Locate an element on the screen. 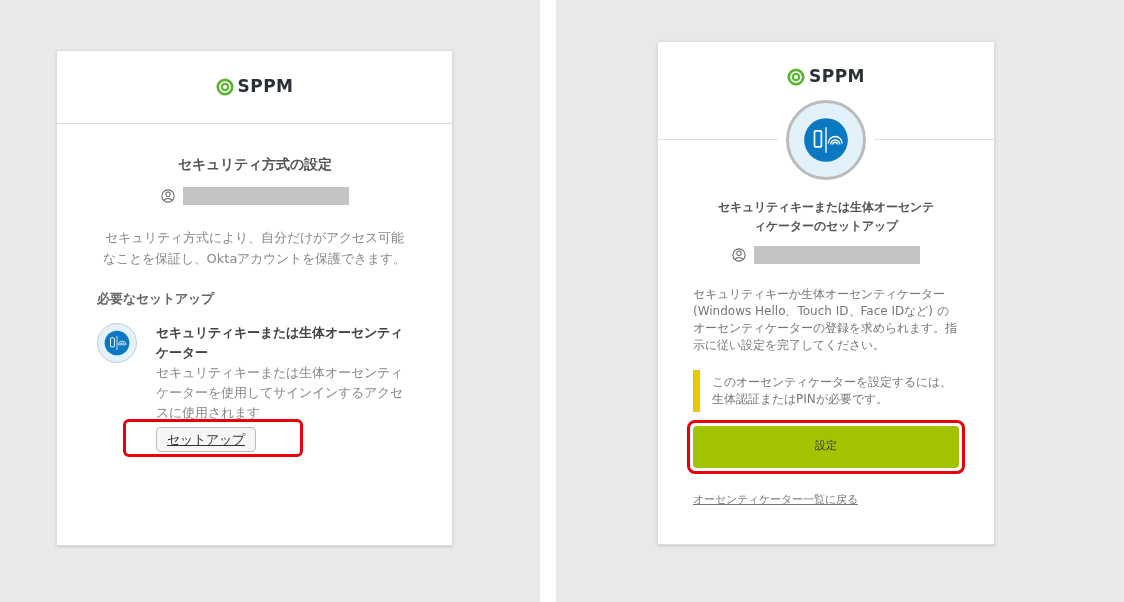 Image resolution: width=1124 pixels, height=602 pixels. warning-bar is located at coordinates (696, 390).